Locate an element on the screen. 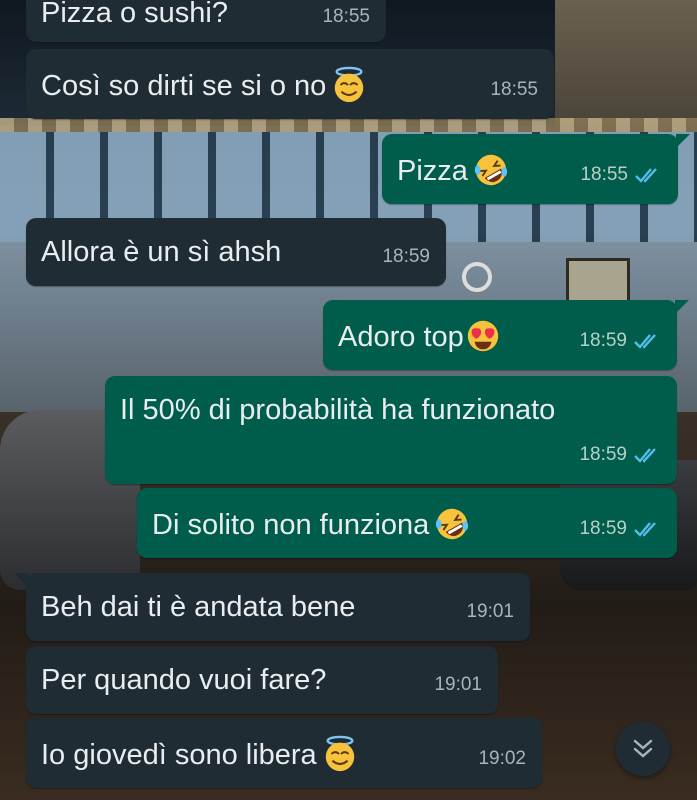 The image size is (697, 800). wallpaper-life-ring is located at coordinates (477, 277).